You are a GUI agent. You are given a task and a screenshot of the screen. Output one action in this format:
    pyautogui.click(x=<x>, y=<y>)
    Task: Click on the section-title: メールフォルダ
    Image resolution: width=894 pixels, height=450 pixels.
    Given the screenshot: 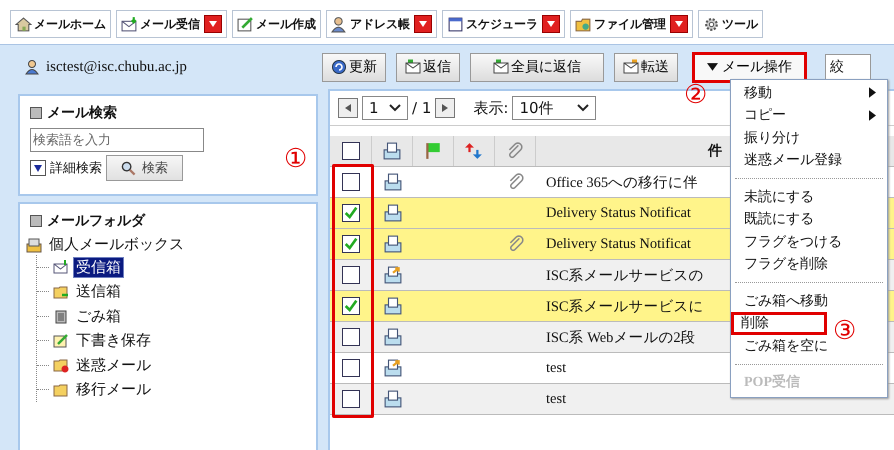 What is the action you would take?
    pyautogui.click(x=96, y=221)
    